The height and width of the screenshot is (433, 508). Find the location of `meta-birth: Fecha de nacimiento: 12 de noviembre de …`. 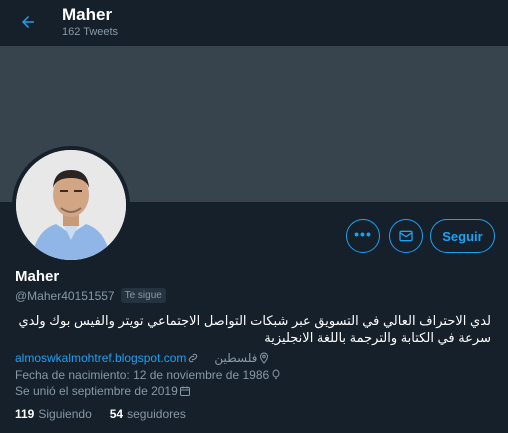

meta-birth: Fecha de nacimiento: 12 de noviembre de … is located at coordinates (149, 375).